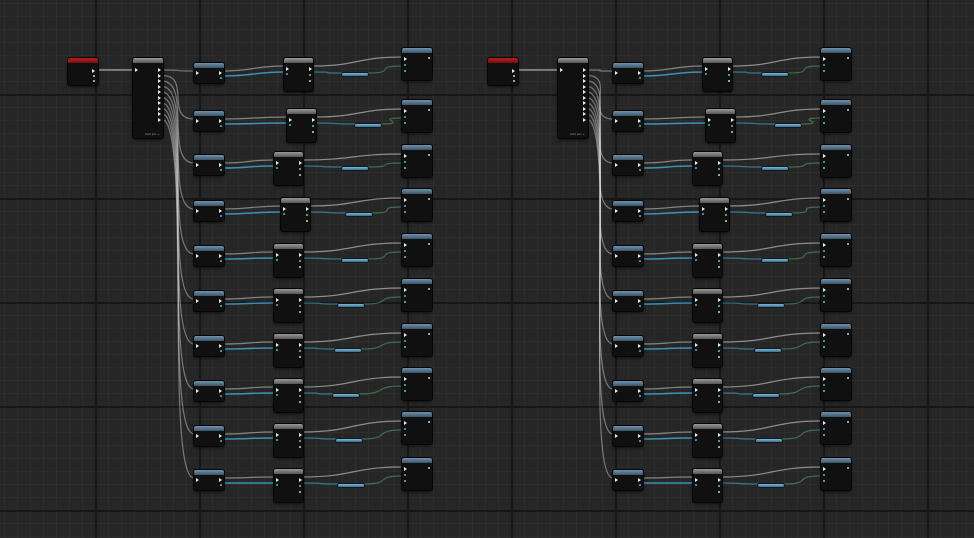  I want to click on left-set-node-7-header, so click(417, 370).